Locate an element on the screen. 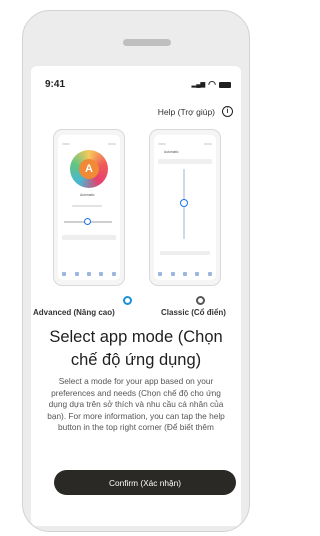  advanced-mode-preview: A Automatic is located at coordinates (89, 207).